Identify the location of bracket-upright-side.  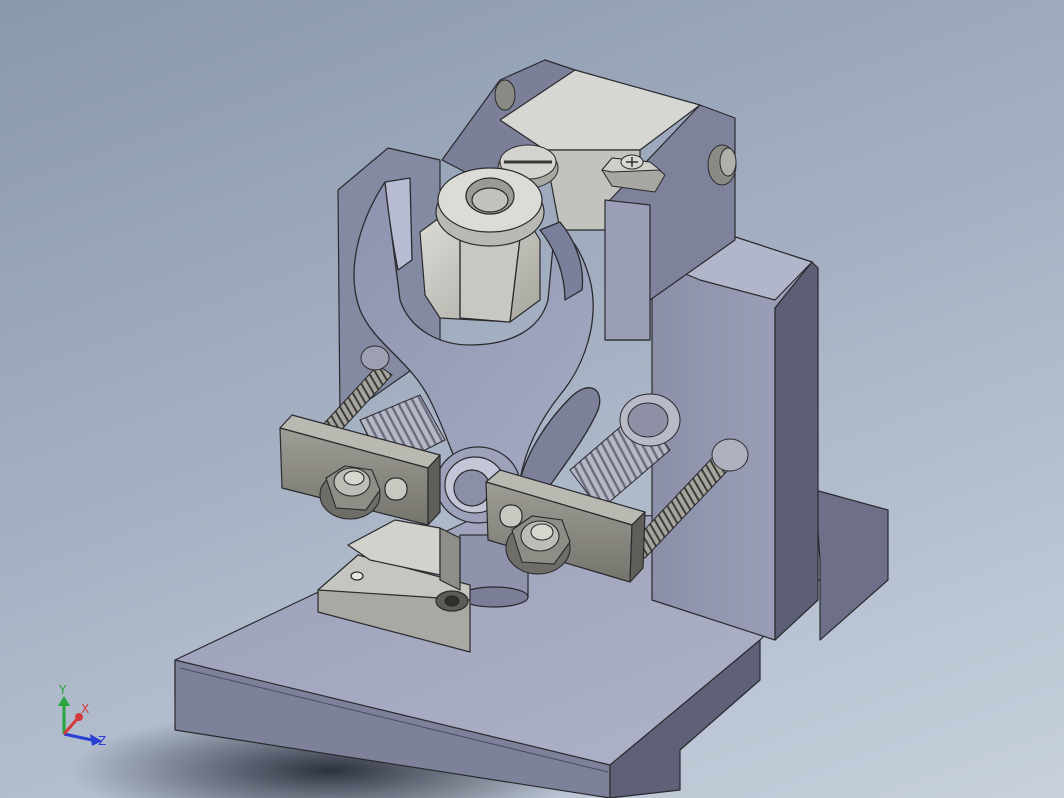
(450, 559).